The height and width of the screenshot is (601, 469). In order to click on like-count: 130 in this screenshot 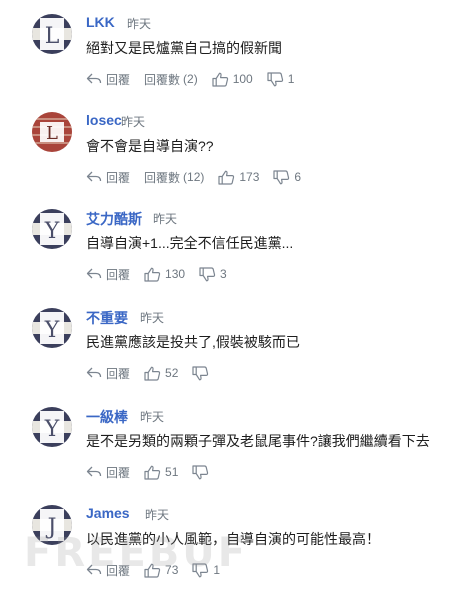, I will do `click(175, 274)`.